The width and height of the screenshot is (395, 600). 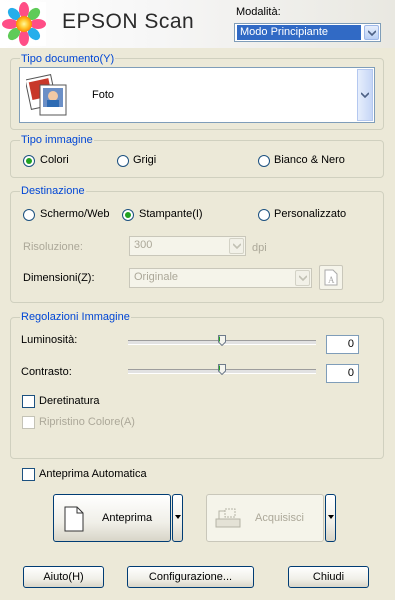 What do you see at coordinates (187, 246) in the screenshot?
I see `resolution-select: 300` at bounding box center [187, 246].